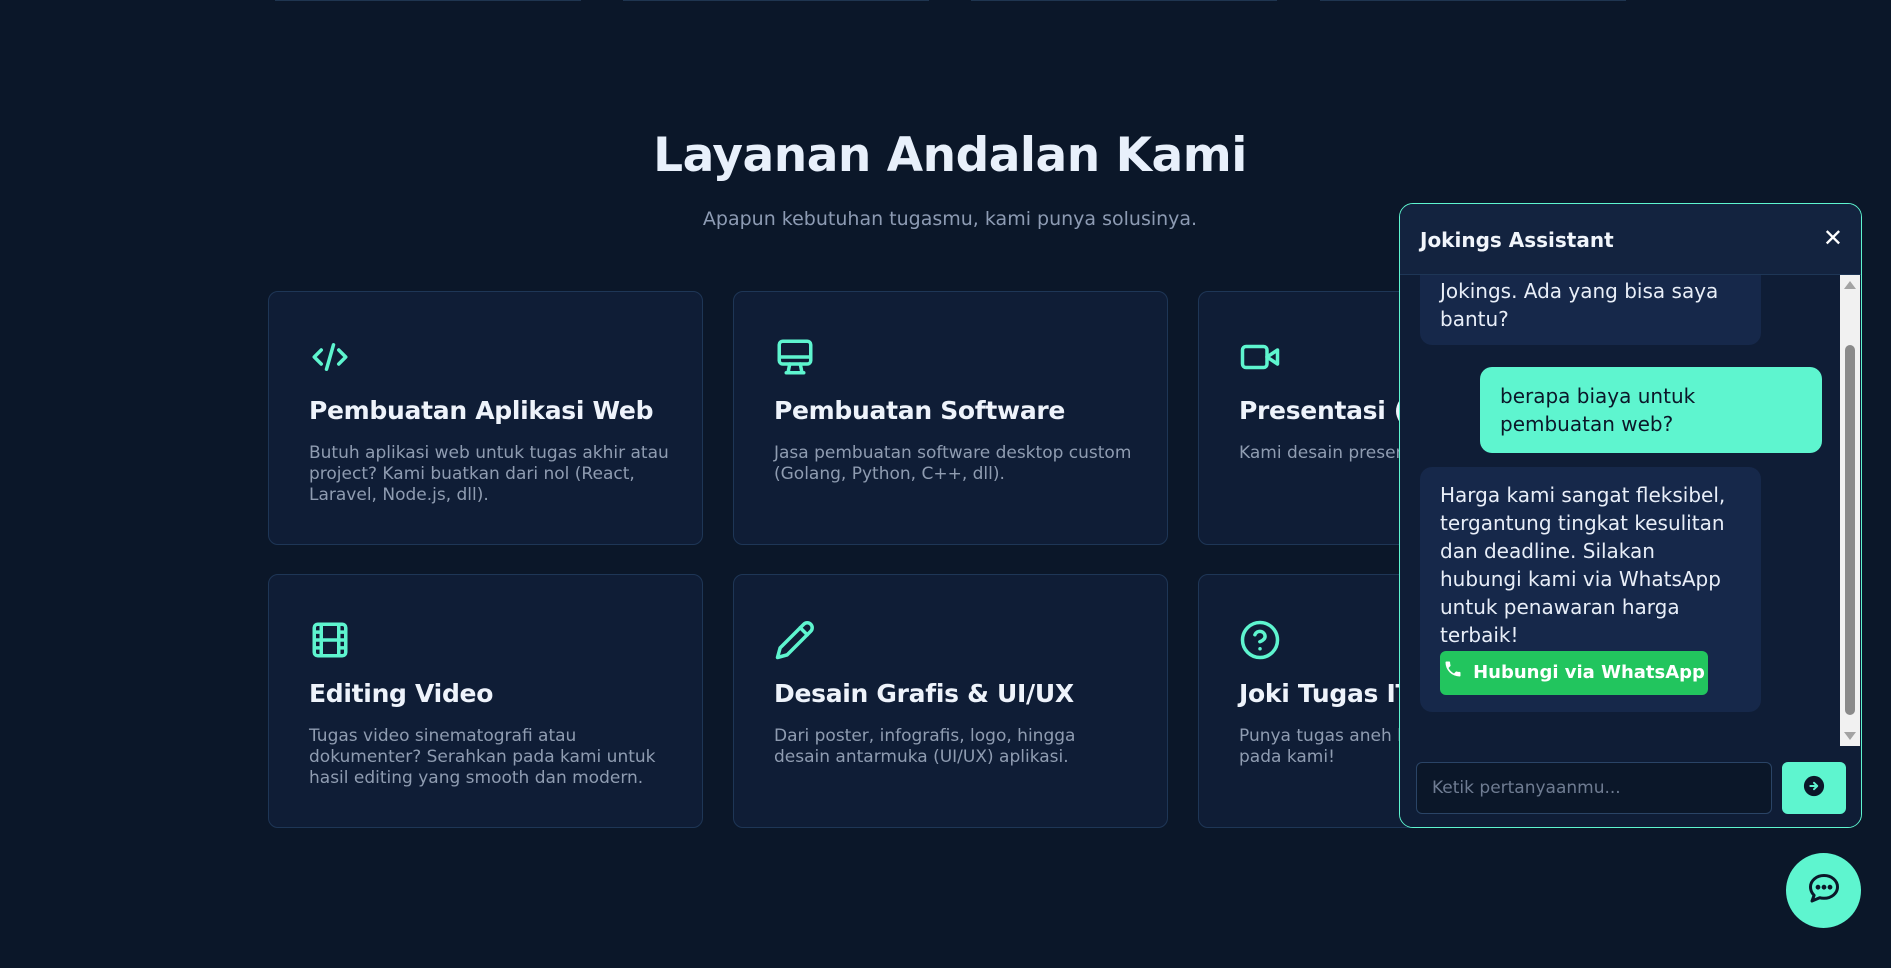 This screenshot has width=1891, height=968. What do you see at coordinates (1598, 410) in the screenshot?
I see `message-text: berapa biaya untuk pembuatan web?` at bounding box center [1598, 410].